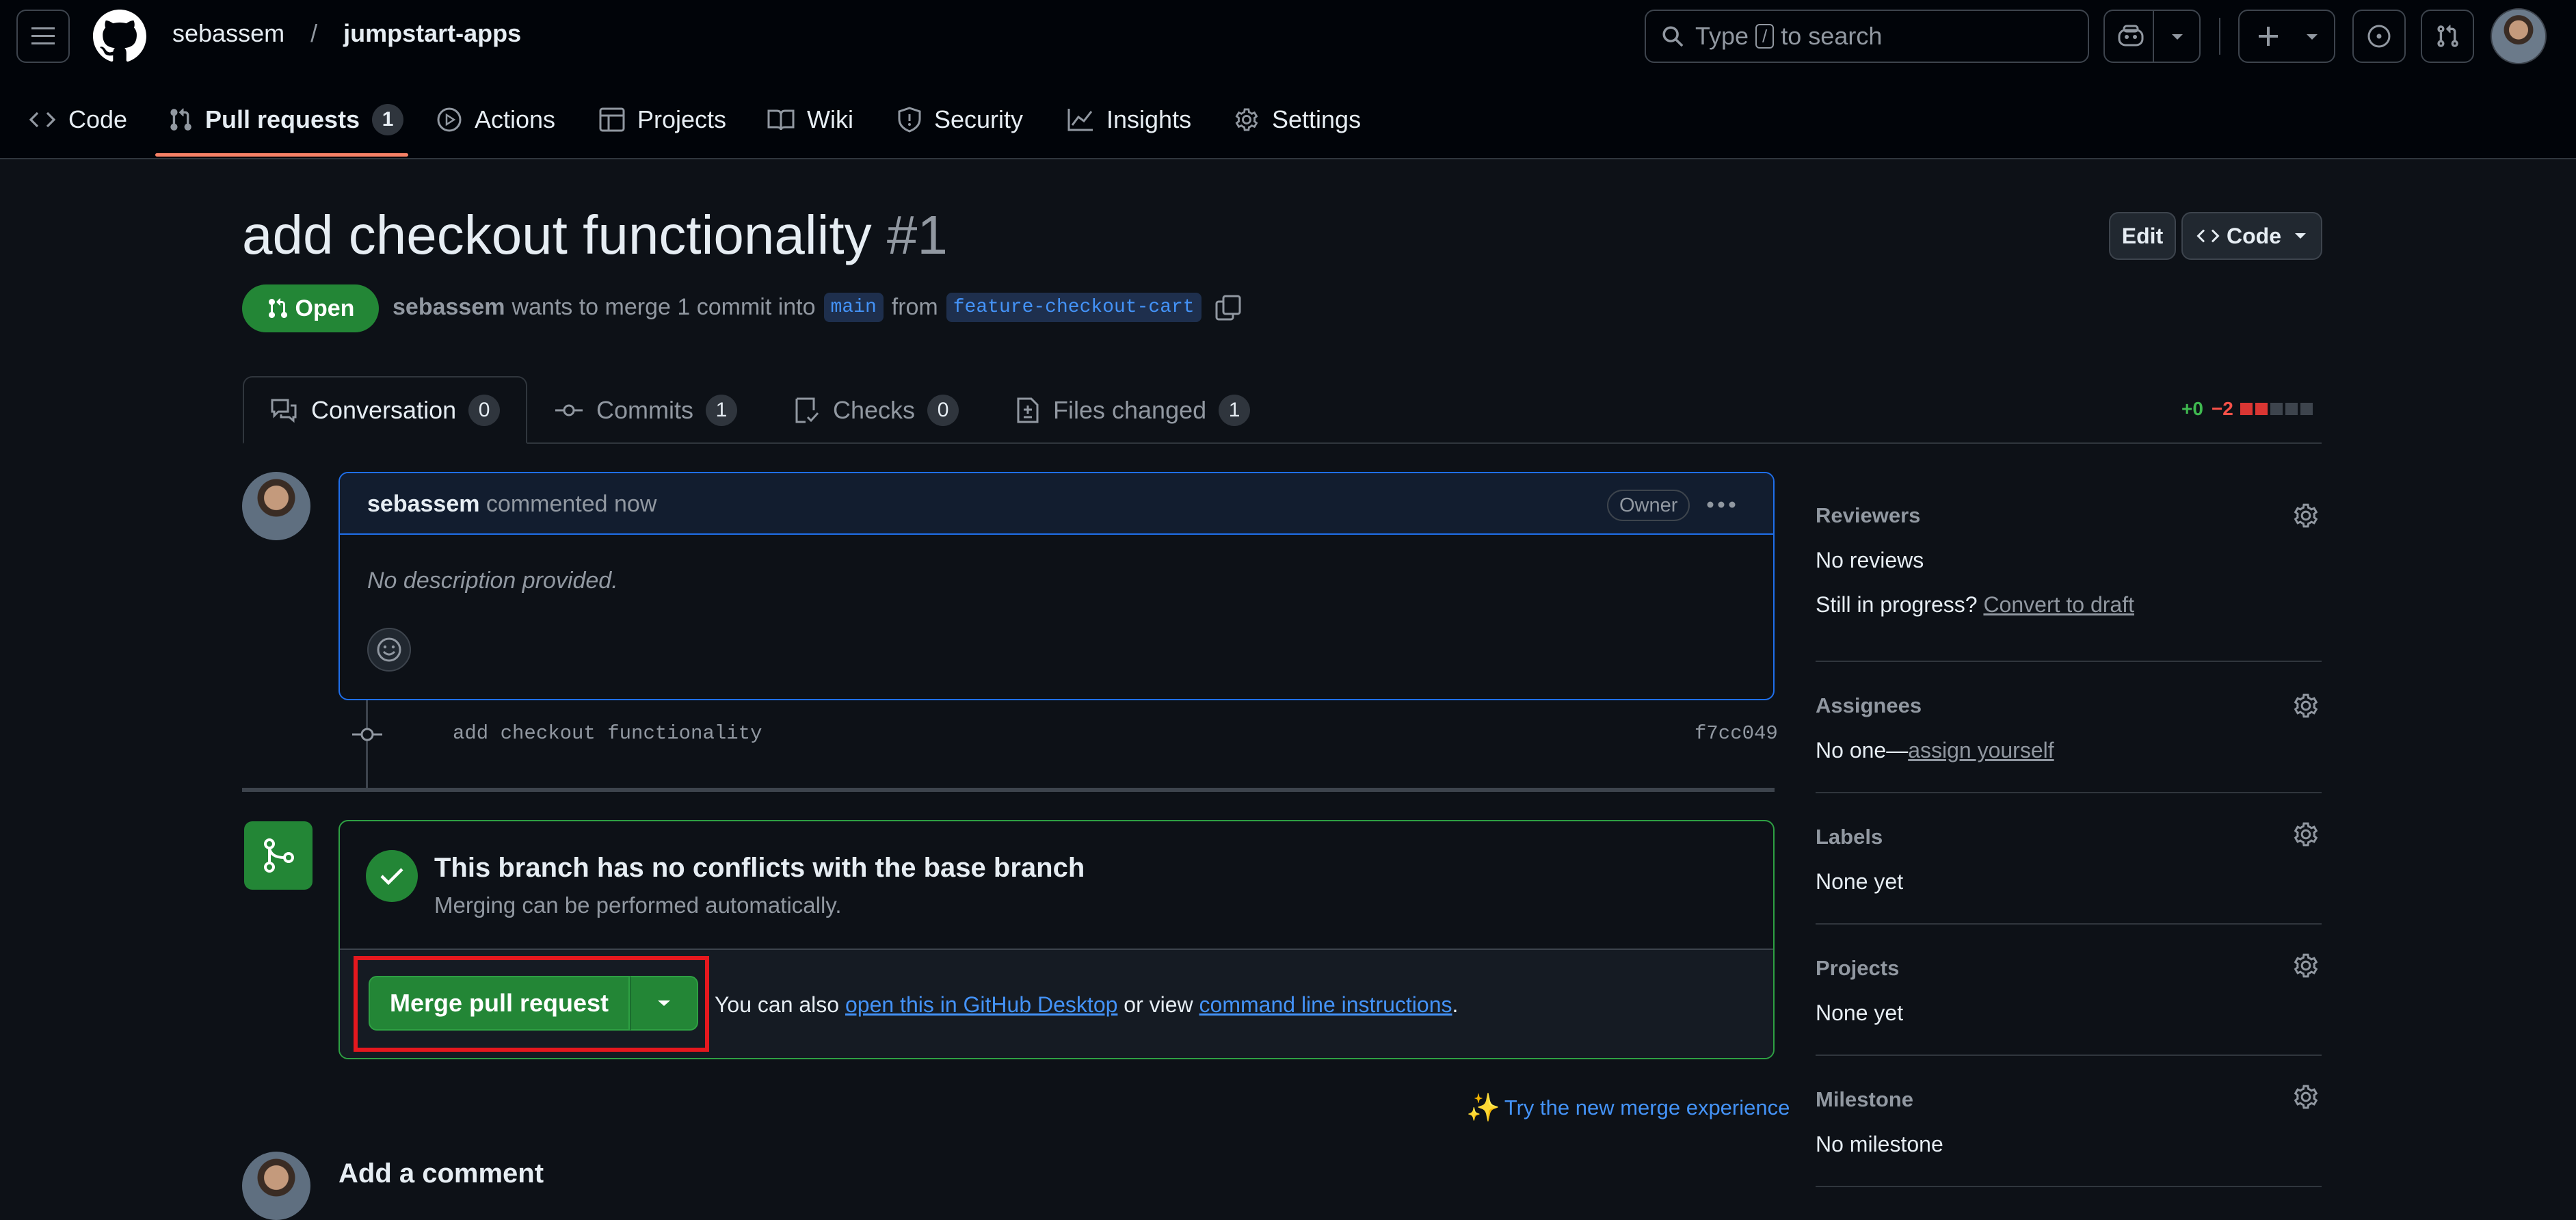  What do you see at coordinates (1158, 1004) in the screenshot?
I see `or-view-text: or view` at bounding box center [1158, 1004].